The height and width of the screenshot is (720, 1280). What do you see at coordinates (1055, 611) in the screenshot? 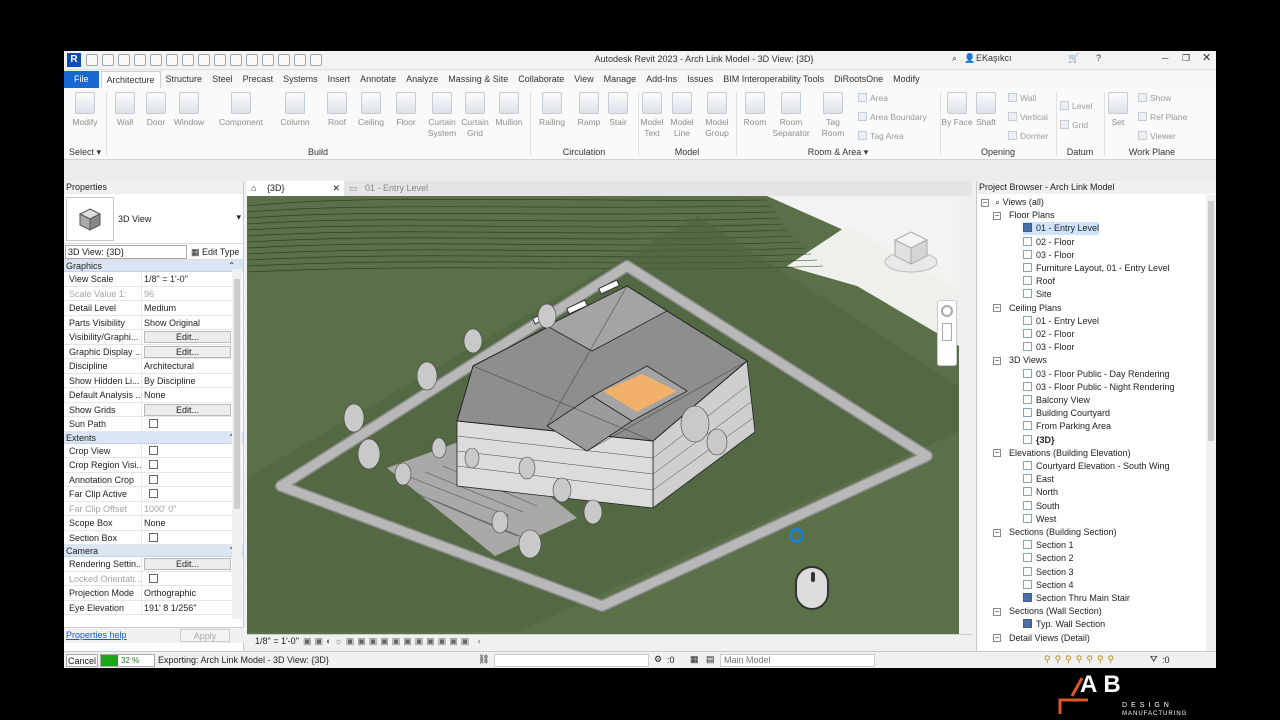
I see `browser-category: Sections (Wall Section)` at bounding box center [1055, 611].